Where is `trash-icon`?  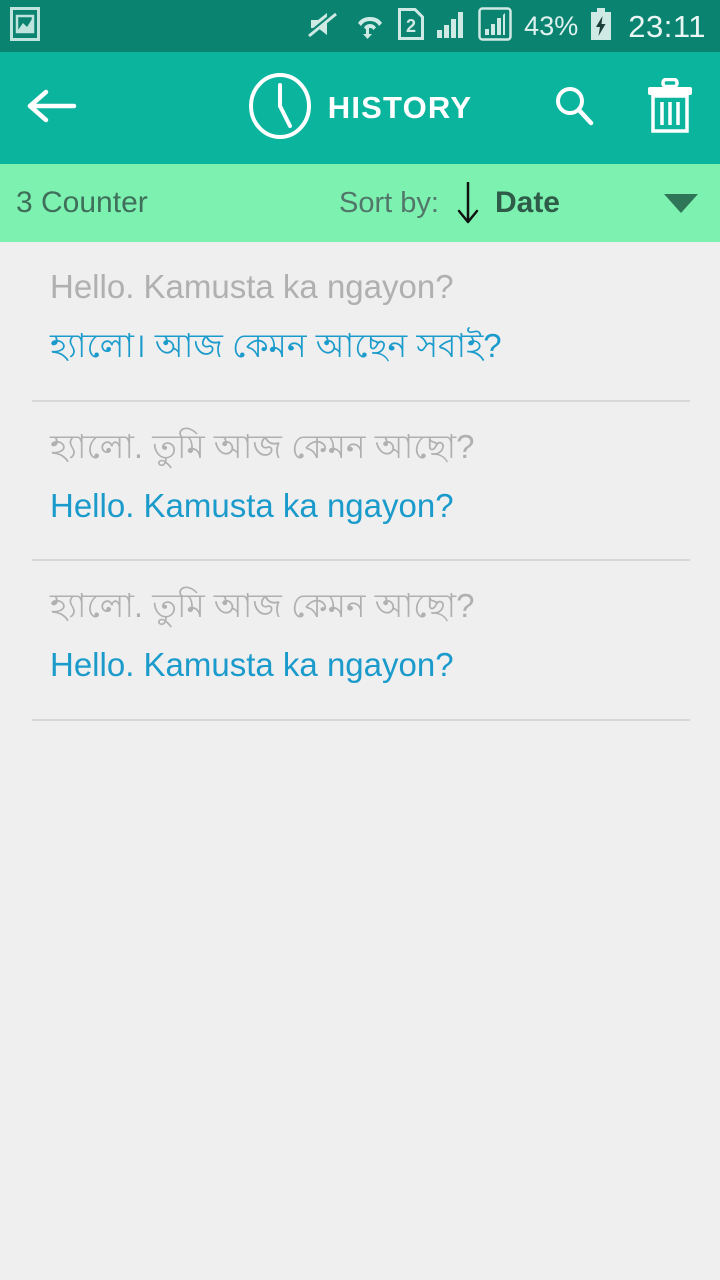 trash-icon is located at coordinates (670, 108).